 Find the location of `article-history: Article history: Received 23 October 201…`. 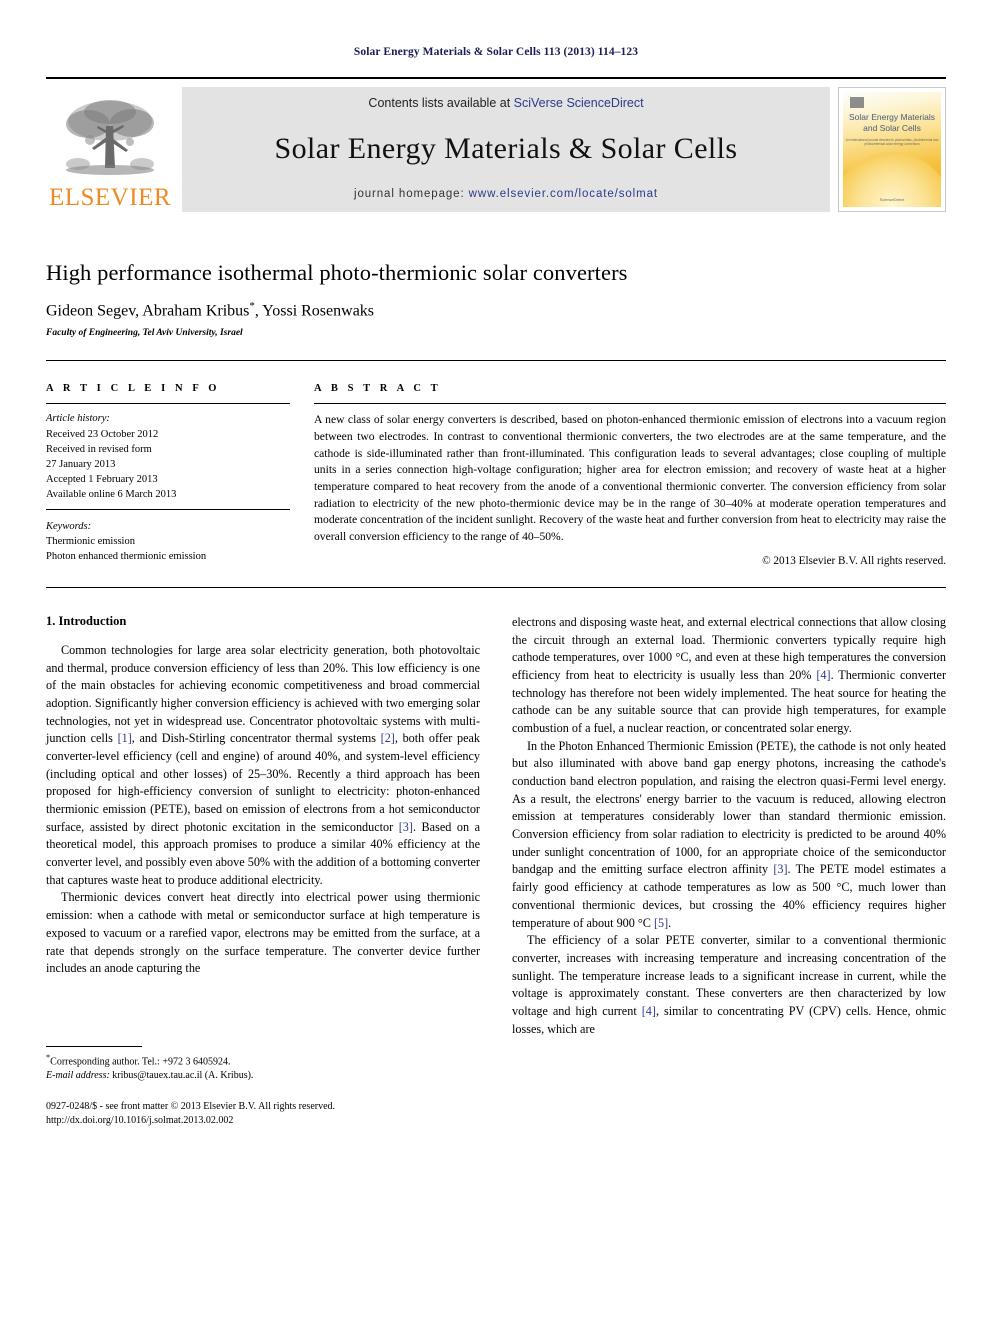

article-history: Article history: Received 23 October 201… is located at coordinates (168, 457).